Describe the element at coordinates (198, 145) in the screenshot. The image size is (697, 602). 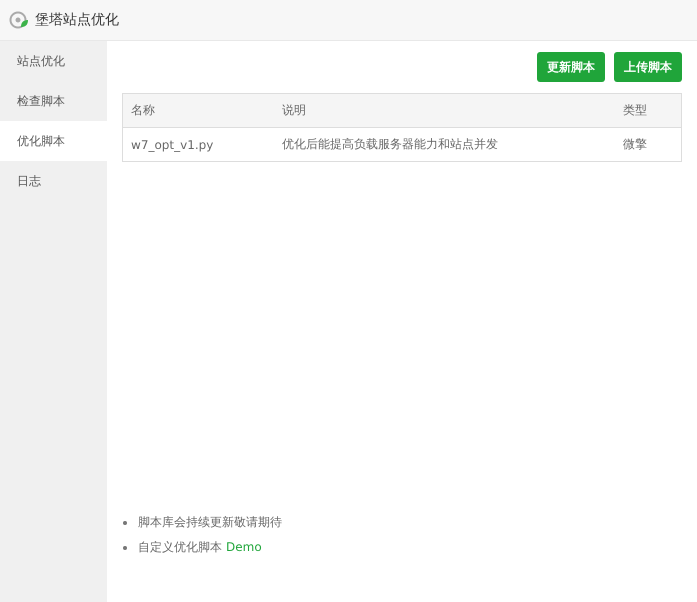
I see `table-cell: w7_opt_v1.py` at that location.